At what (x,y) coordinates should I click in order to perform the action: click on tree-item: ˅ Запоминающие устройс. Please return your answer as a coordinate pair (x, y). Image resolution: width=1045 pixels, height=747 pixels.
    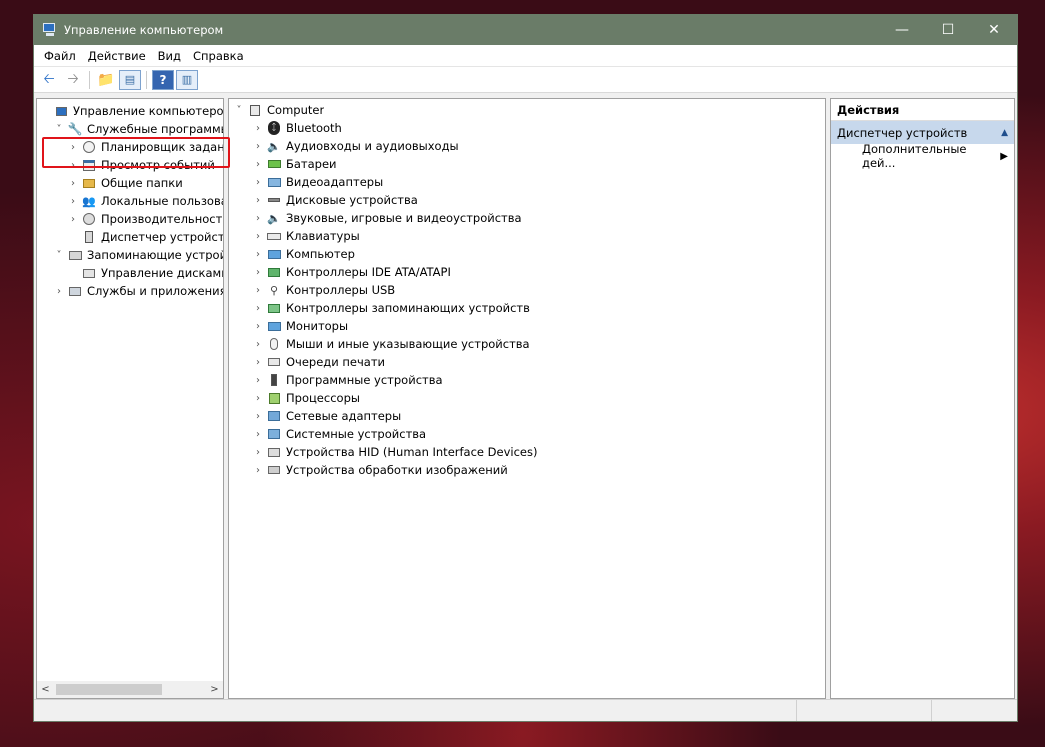
    Looking at the image, I should click on (130, 255).